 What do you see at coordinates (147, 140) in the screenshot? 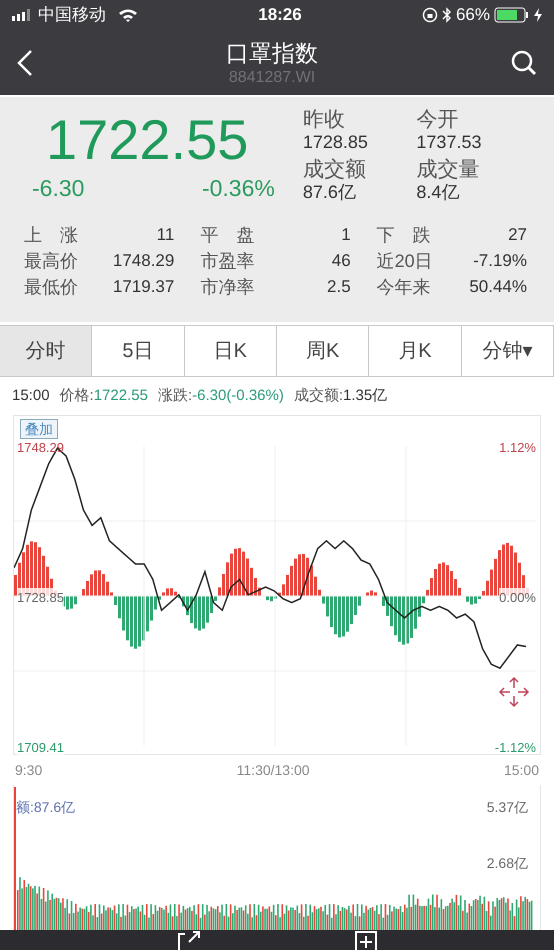
I see `last-price: 1722.55` at bounding box center [147, 140].